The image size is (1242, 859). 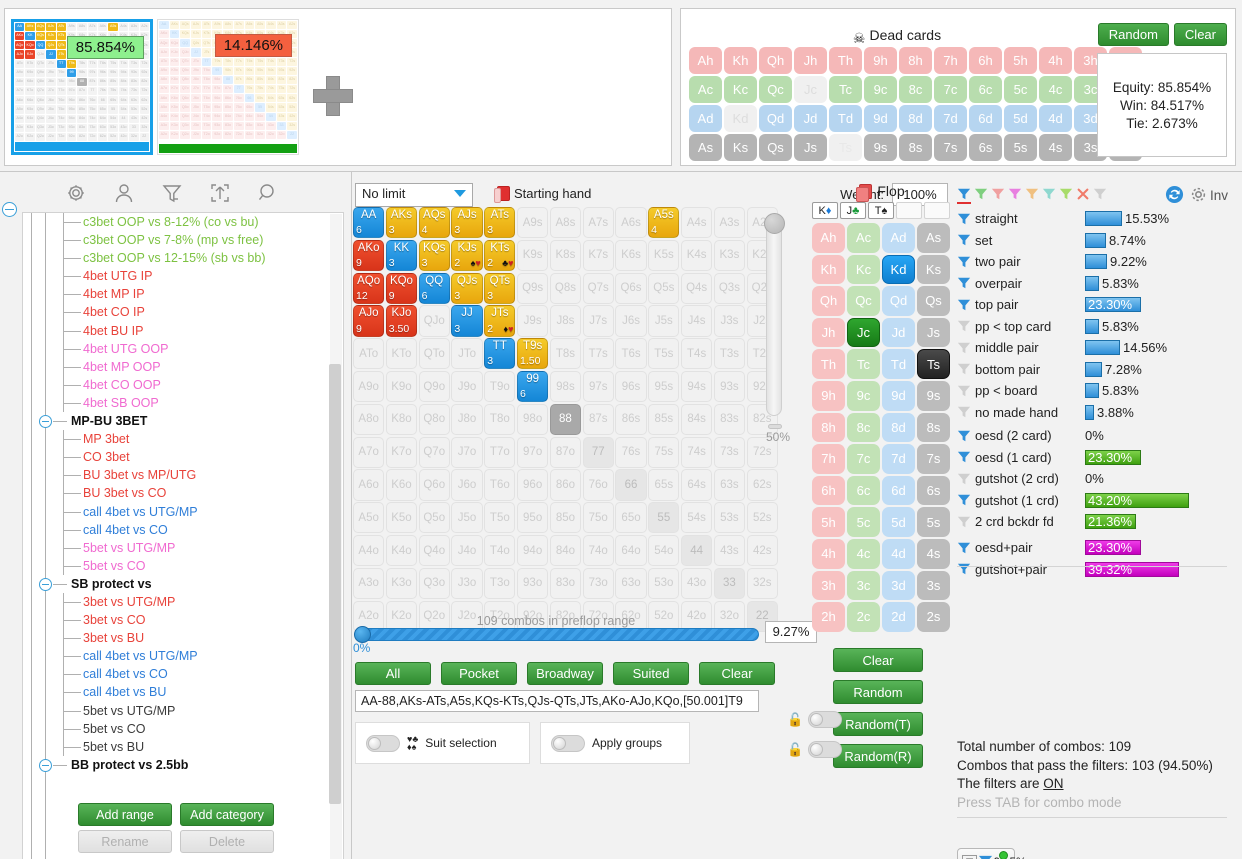 I want to click on hand-cell-QQ: QQ 6, so click(x=434, y=288).